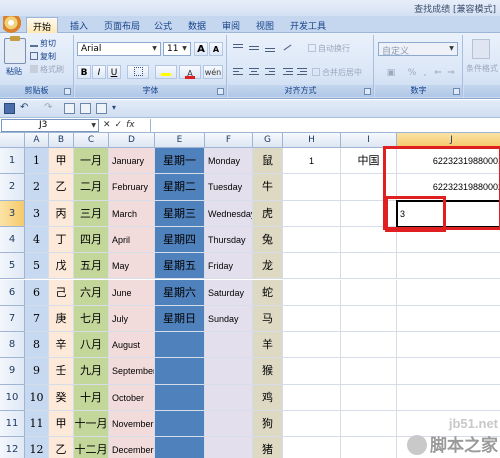  Describe the element at coordinates (50, 125) in the screenshot. I see `name-box: J3 ▼` at that location.